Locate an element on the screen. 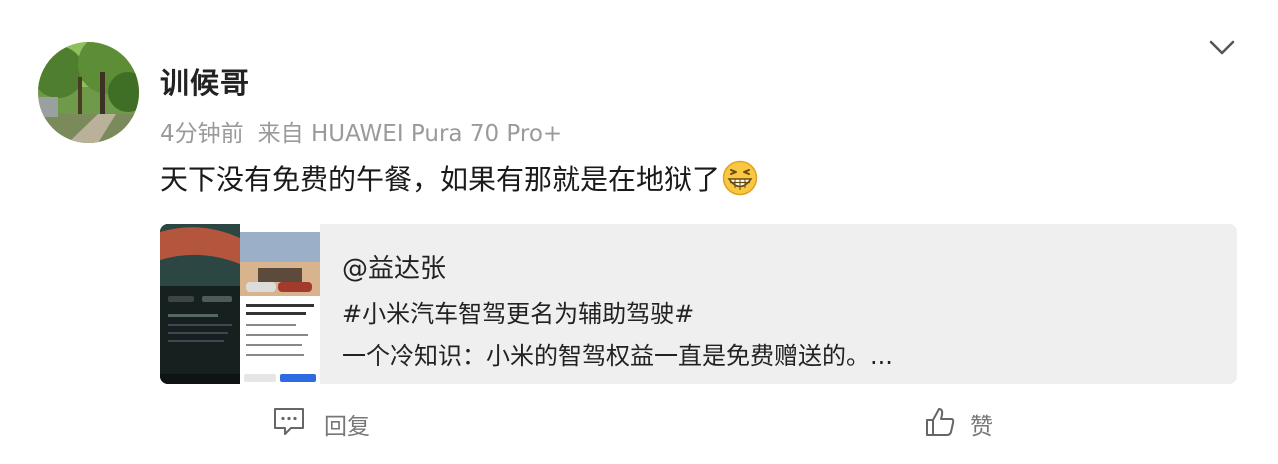 Image resolution: width=1278 pixels, height=464 pixels. like-button: 赞 is located at coordinates (958, 424).